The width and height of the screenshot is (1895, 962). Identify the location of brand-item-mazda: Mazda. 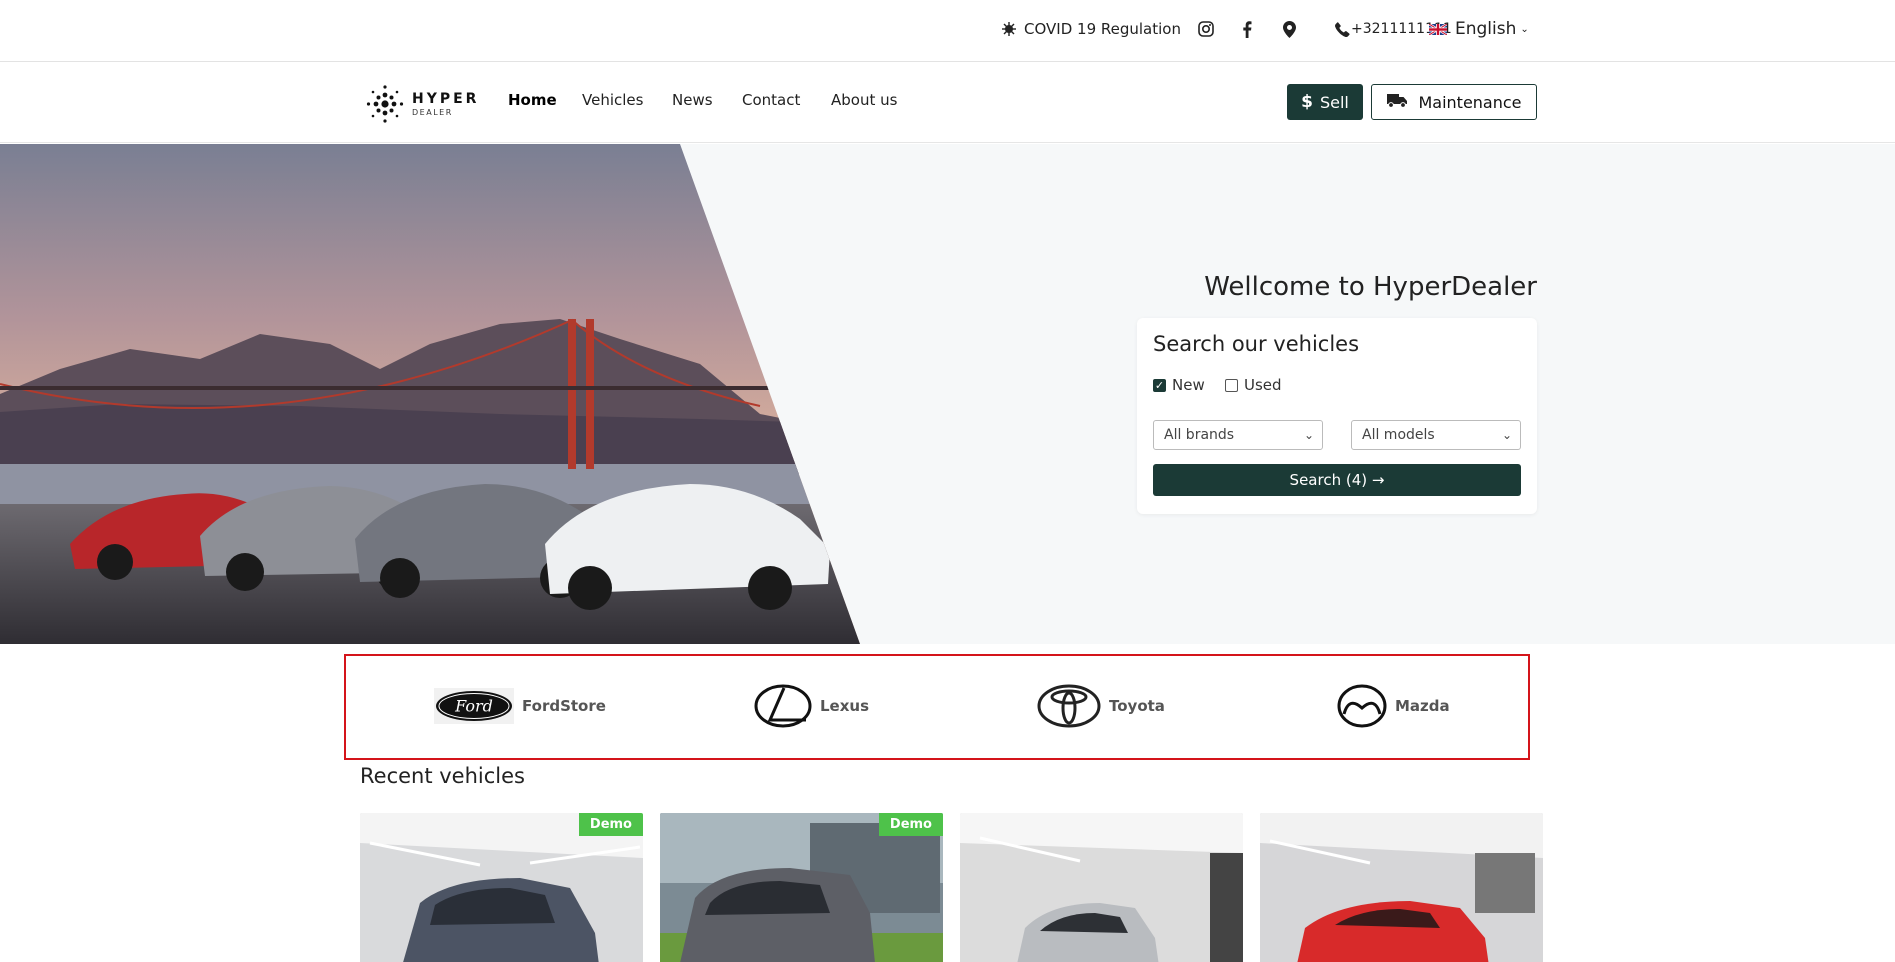
(1393, 706).